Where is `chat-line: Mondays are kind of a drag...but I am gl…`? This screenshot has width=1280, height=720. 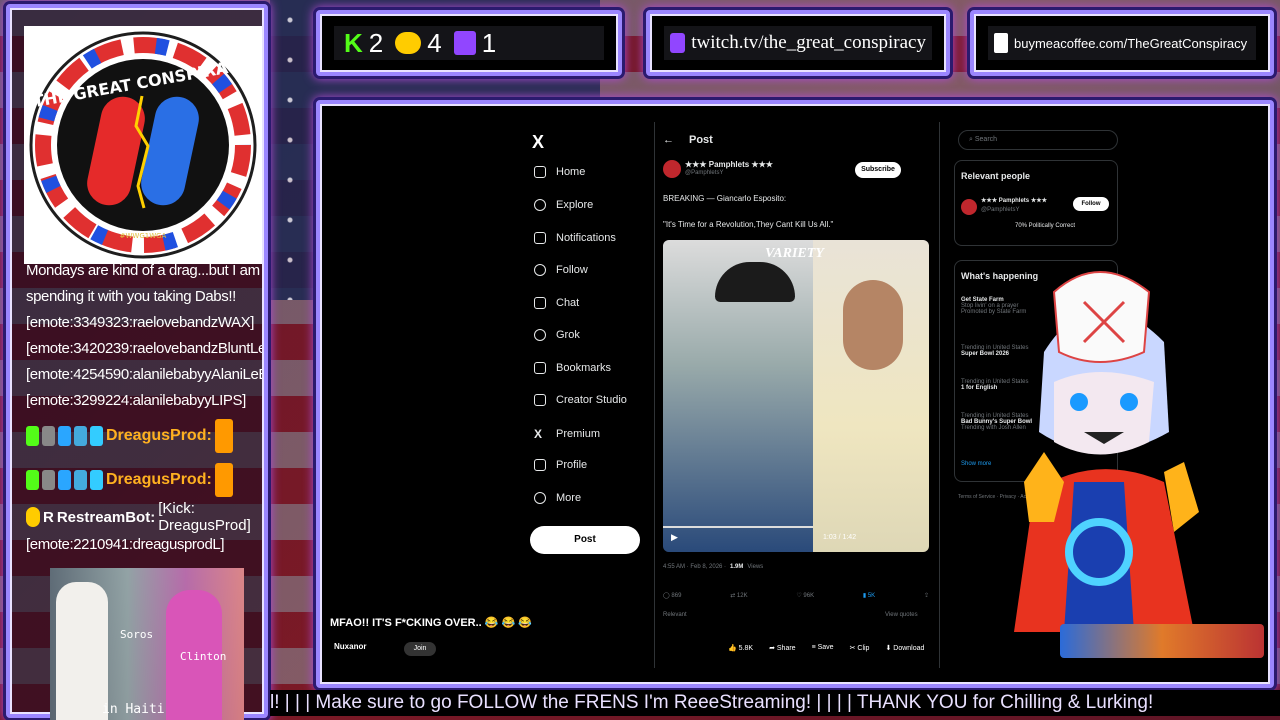
chat-line: Mondays are kind of a drag...but I am gl… is located at coordinates (144, 270).